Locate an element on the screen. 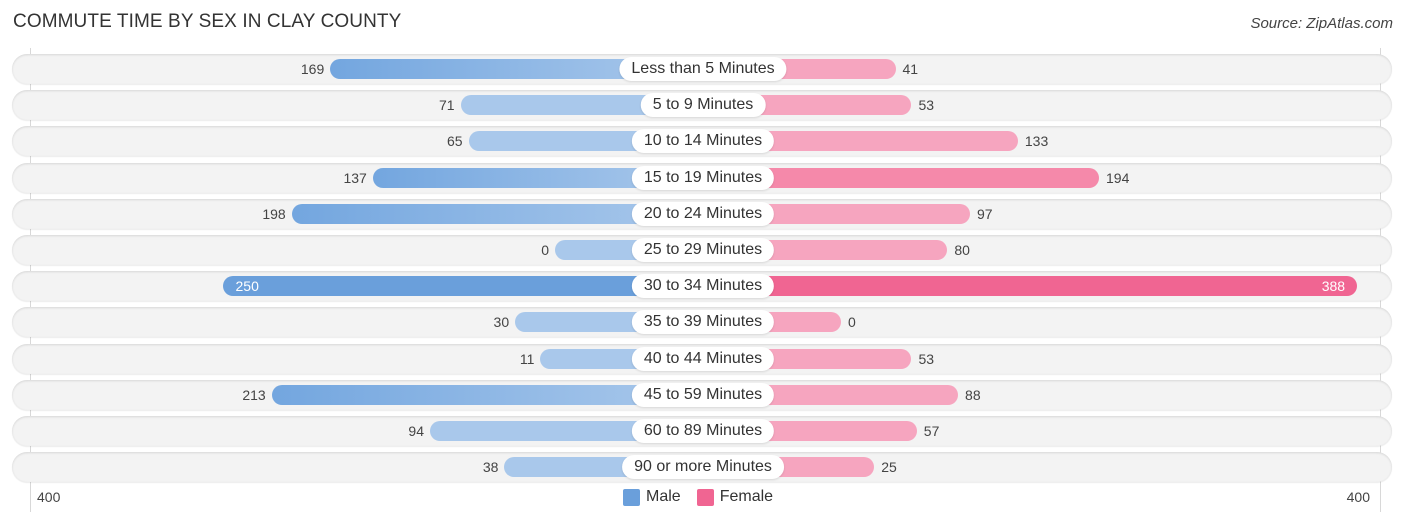 Image resolution: width=1406 pixels, height=523 pixels. legend-swatch-female is located at coordinates (705, 497).